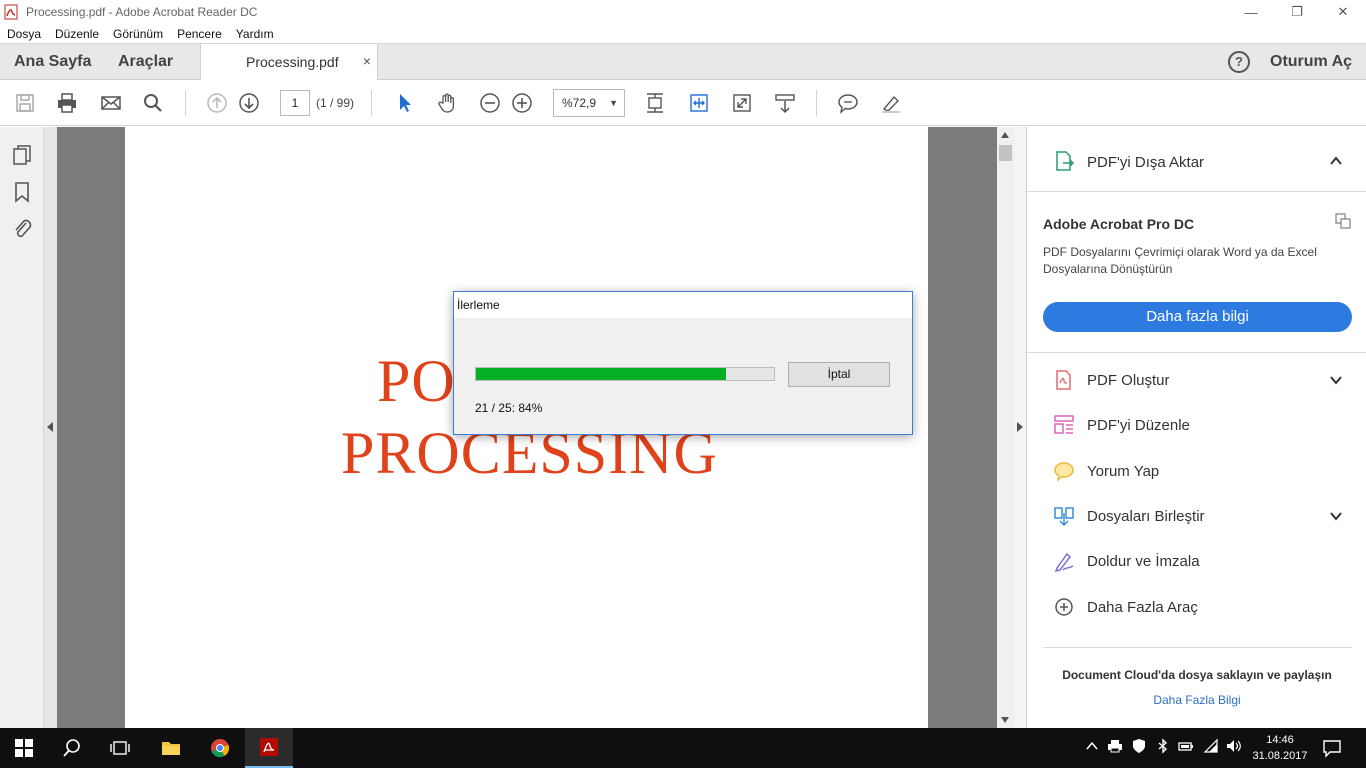 The width and height of the screenshot is (1366, 768). I want to click on scroll-thumb, so click(1005, 153).